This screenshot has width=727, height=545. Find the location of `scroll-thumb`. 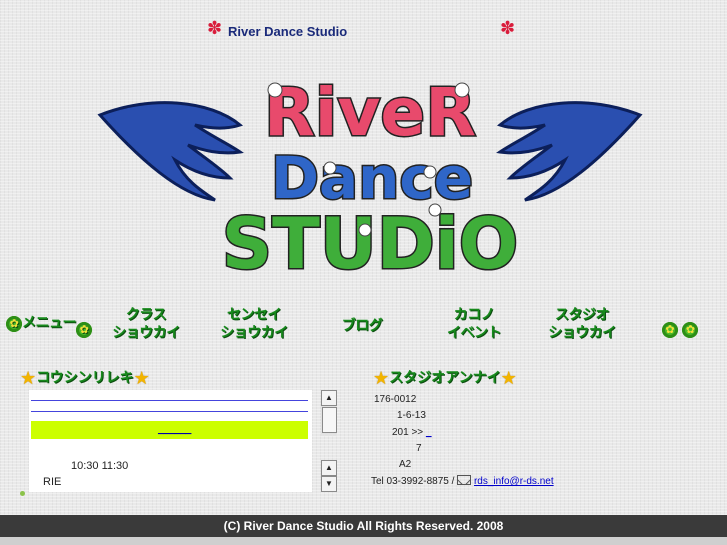

scroll-thumb is located at coordinates (329, 420).